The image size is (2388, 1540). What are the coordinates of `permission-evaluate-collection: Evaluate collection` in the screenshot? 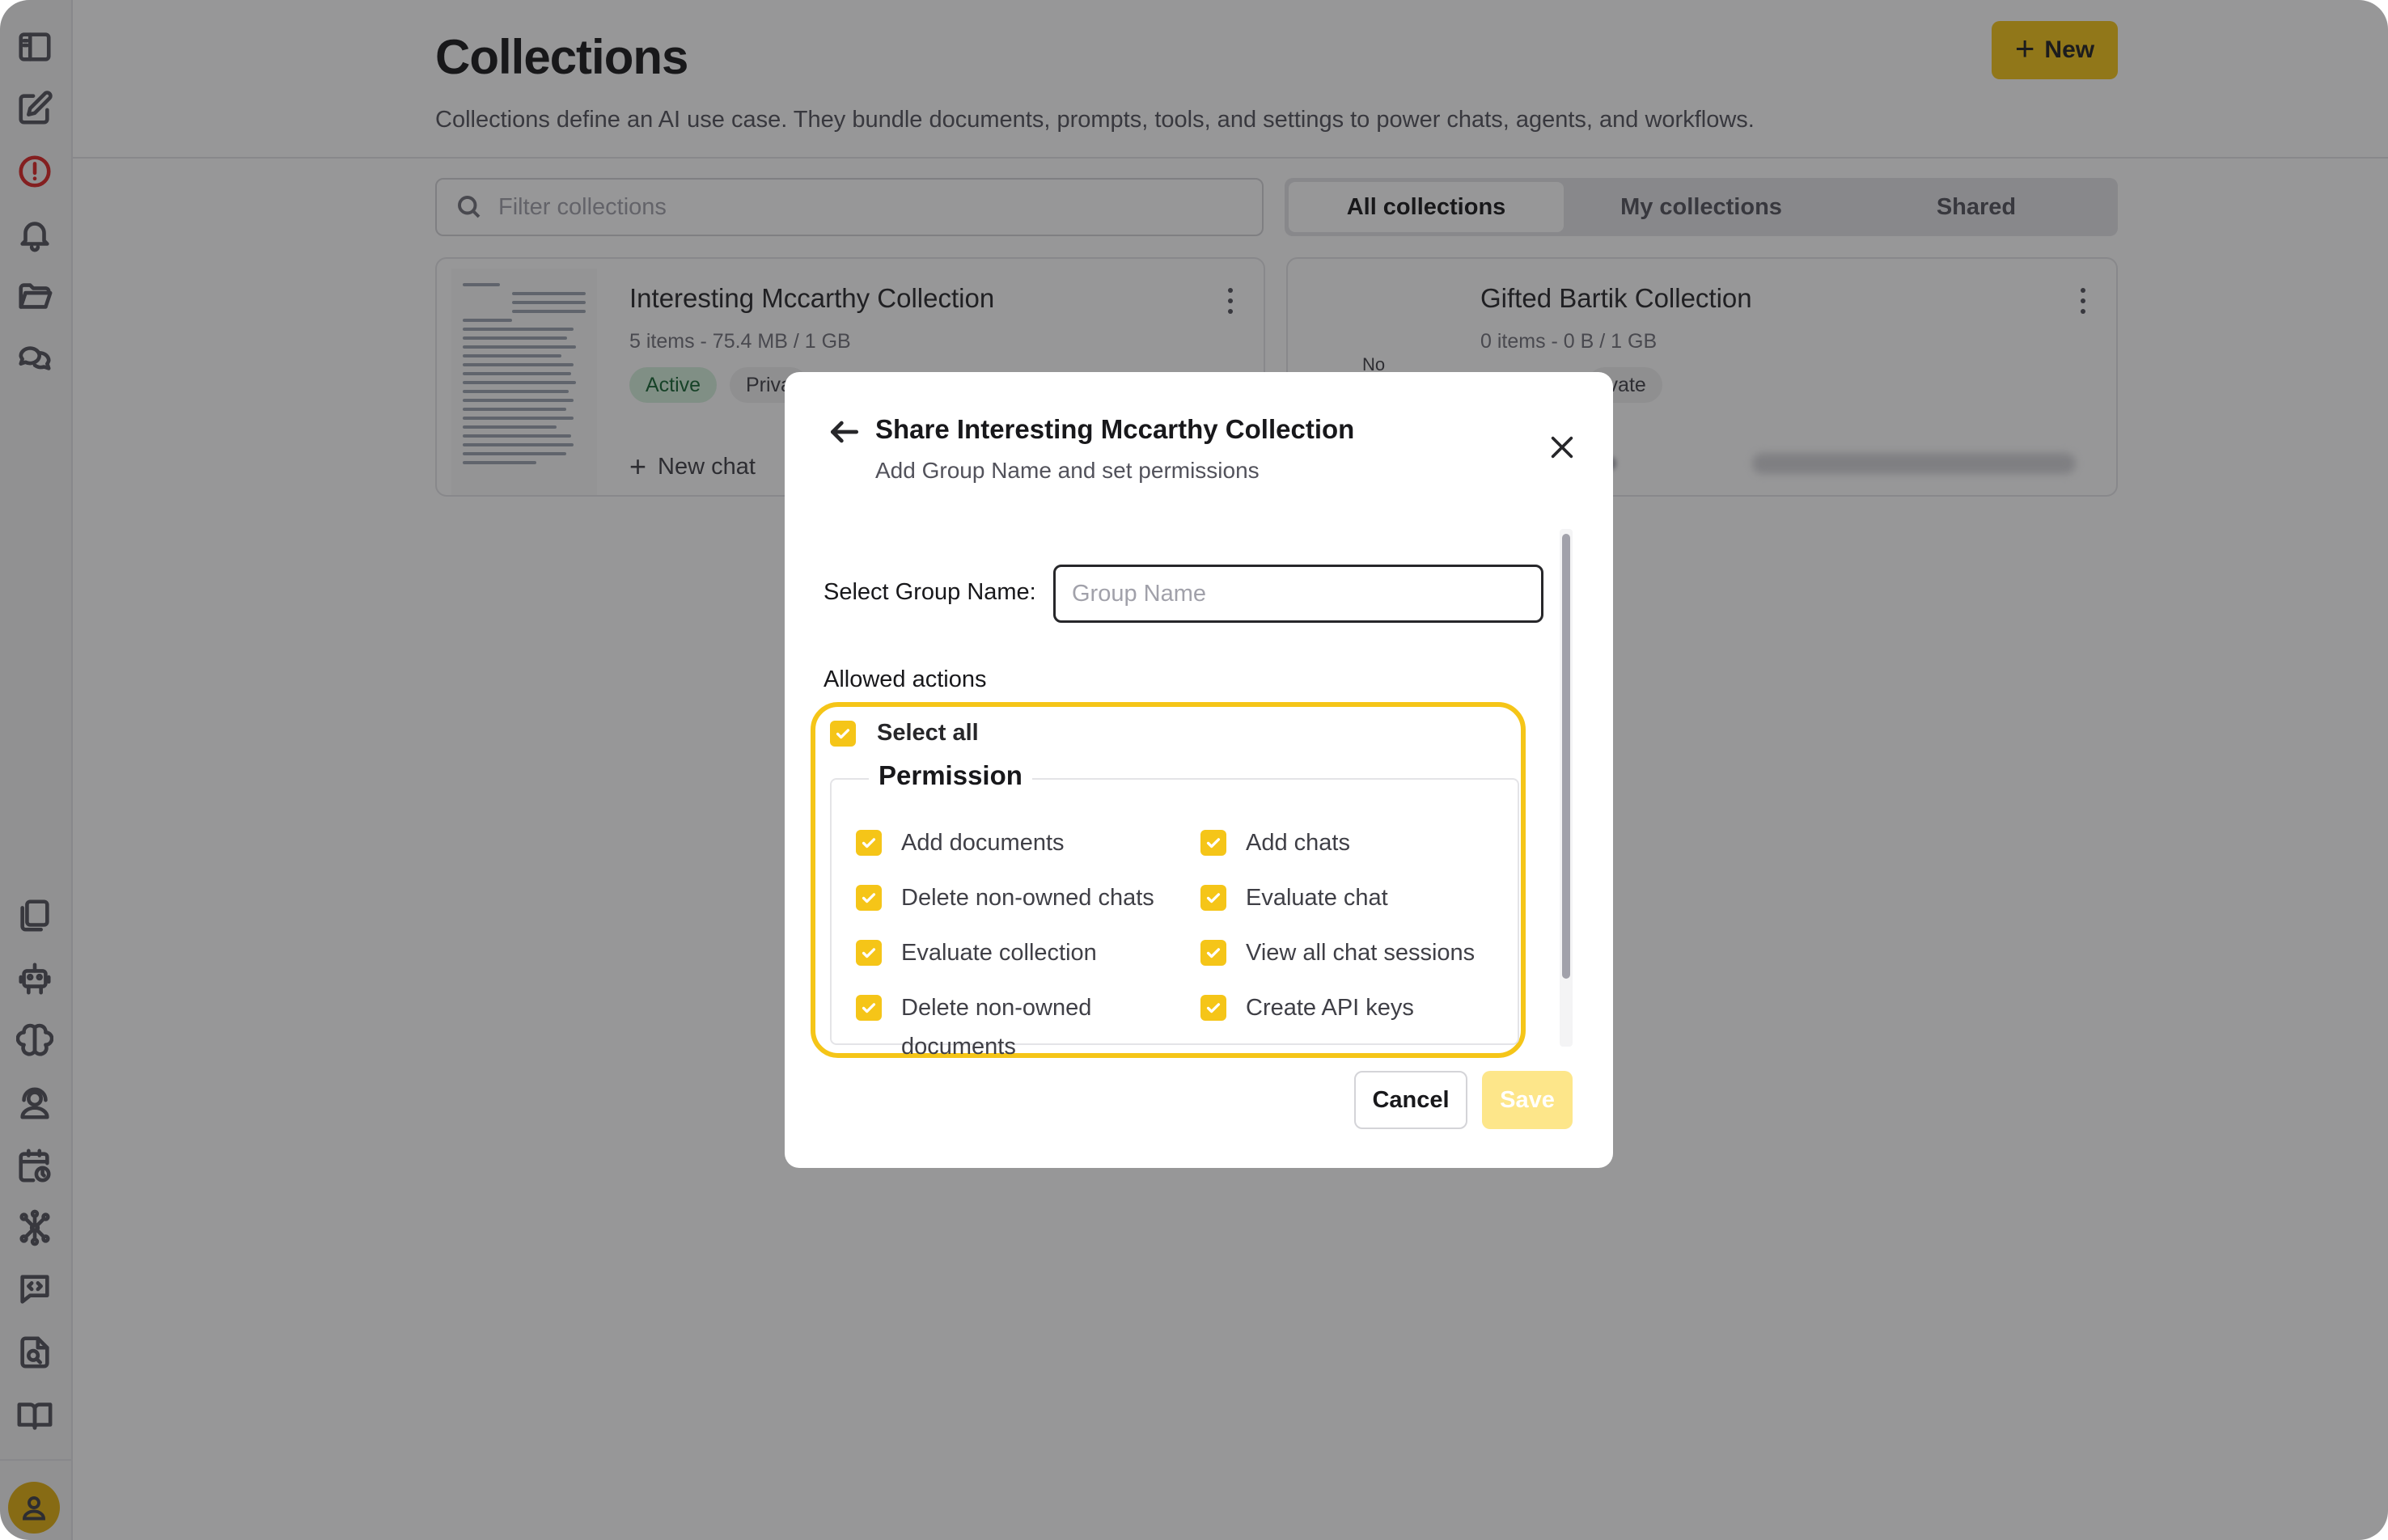 It's located at (976, 952).